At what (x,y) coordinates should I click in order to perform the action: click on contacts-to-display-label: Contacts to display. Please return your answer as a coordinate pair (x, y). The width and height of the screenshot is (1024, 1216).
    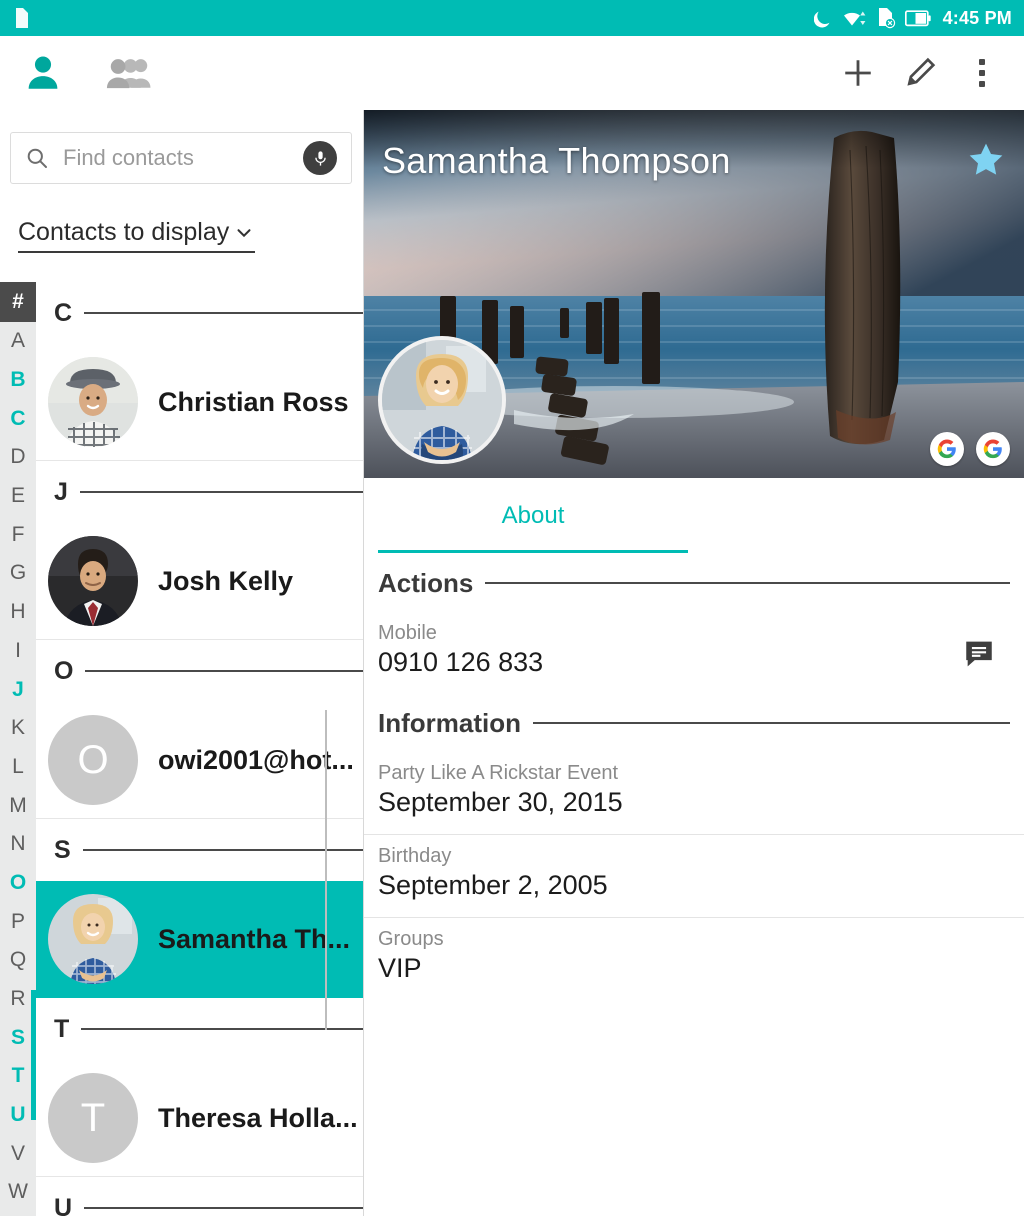
    Looking at the image, I should click on (124, 232).